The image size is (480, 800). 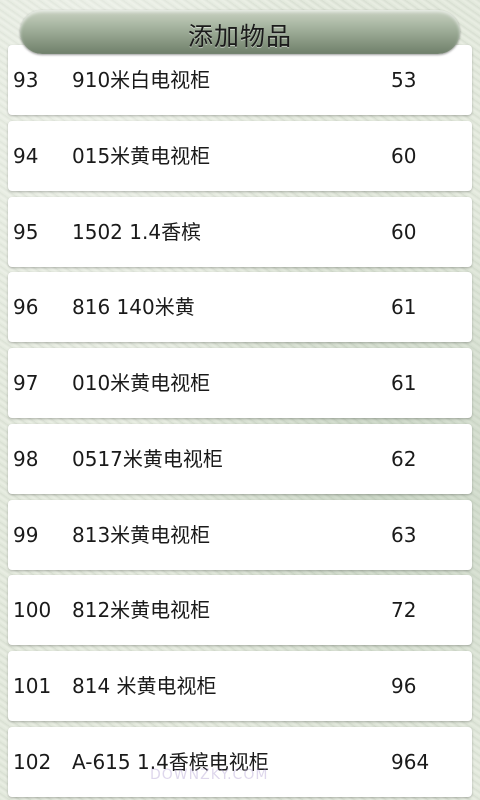 What do you see at coordinates (240, 686) in the screenshot?
I see `list-item: 101 814 米黄电视柜 96` at bounding box center [240, 686].